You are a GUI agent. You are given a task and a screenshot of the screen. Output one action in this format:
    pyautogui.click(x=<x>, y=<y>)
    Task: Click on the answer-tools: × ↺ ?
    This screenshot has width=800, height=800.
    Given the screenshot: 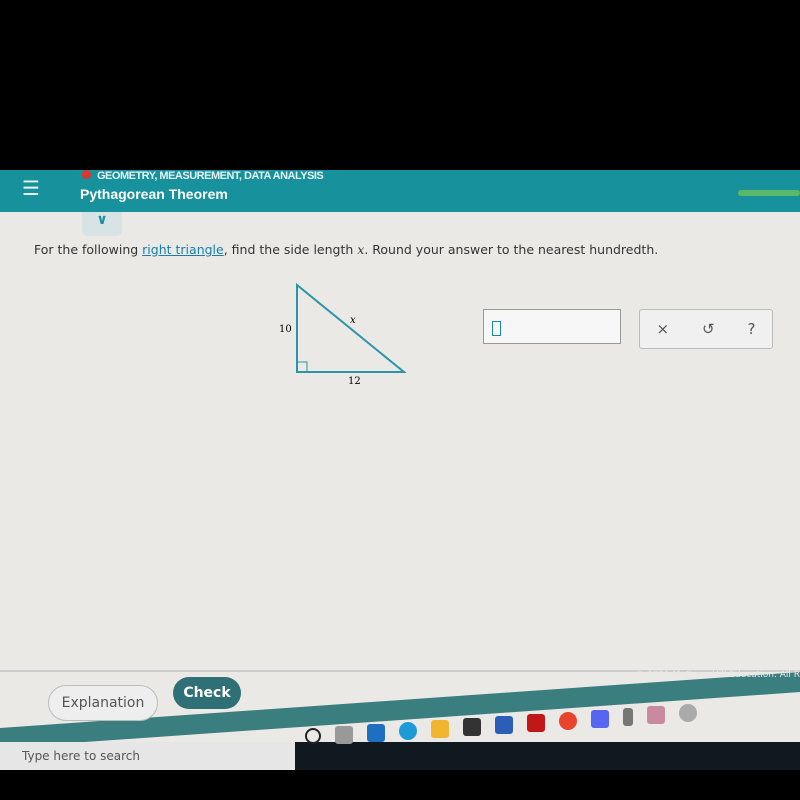 What is the action you would take?
    pyautogui.click(x=706, y=329)
    